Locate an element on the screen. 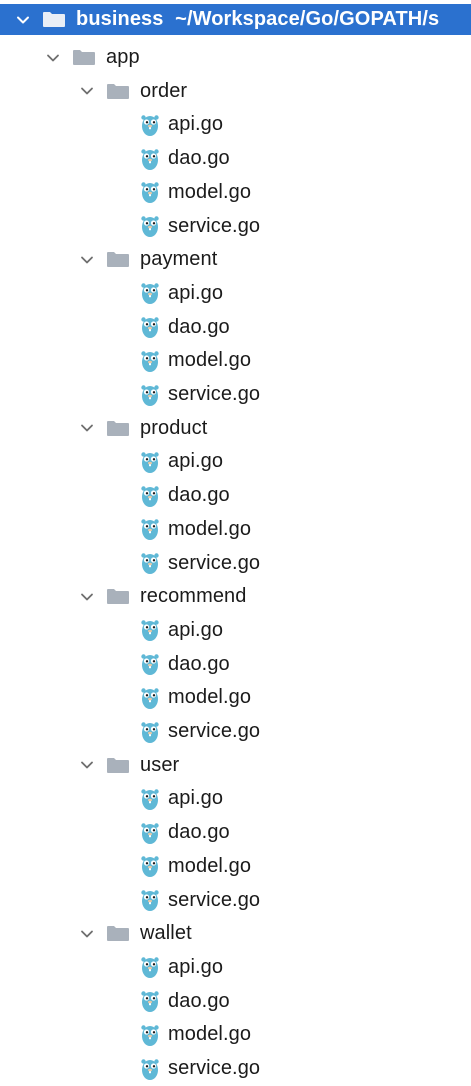  folder-label: recommend is located at coordinates (193, 596).